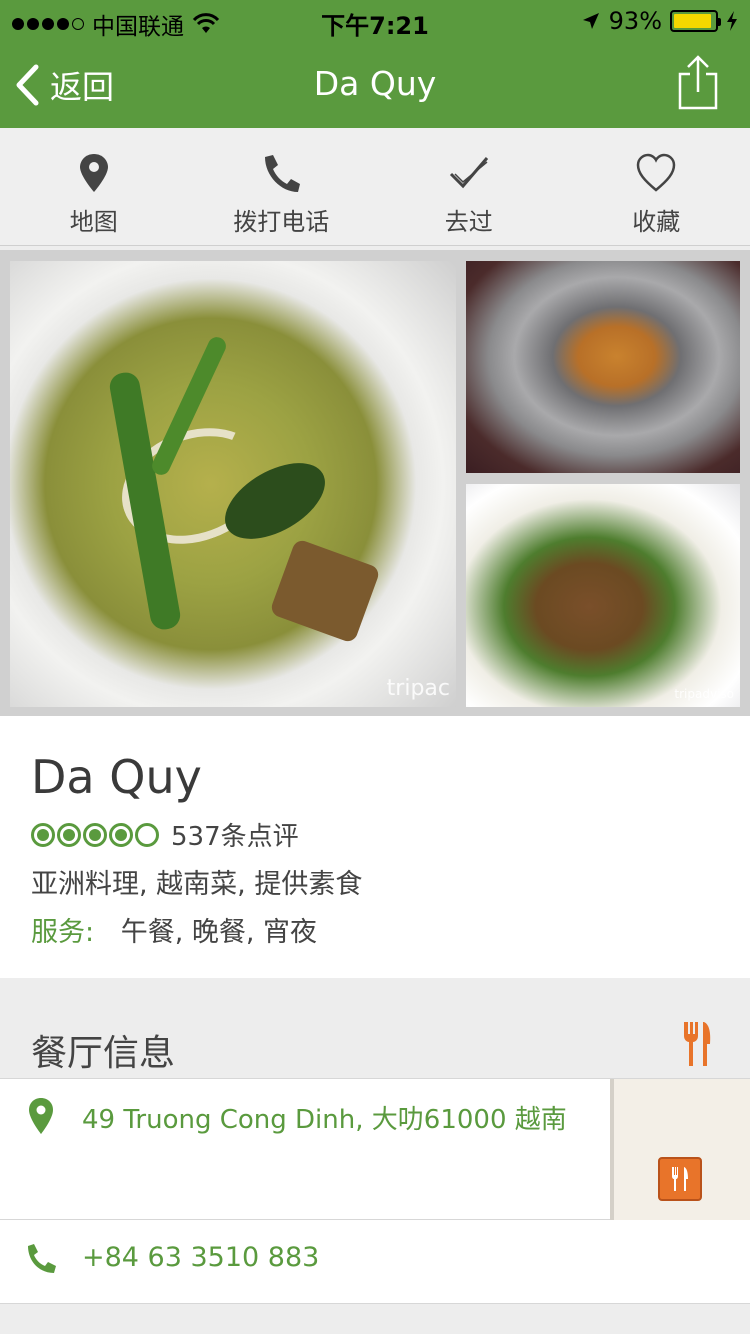 This screenshot has height=1334, width=750. What do you see at coordinates (375, 1149) in the screenshot?
I see `address-row: 49 Truong Cong Dinh, 大叻61000 越南` at bounding box center [375, 1149].